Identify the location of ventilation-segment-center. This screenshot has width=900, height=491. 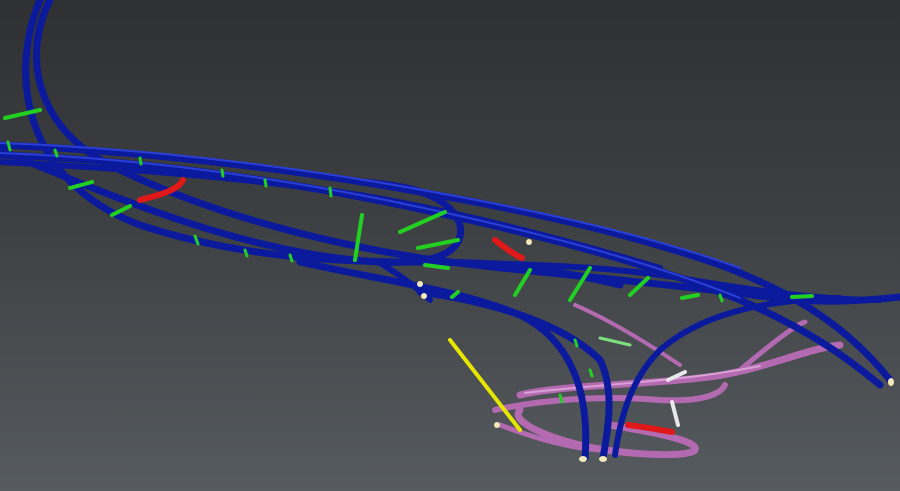
(508, 249).